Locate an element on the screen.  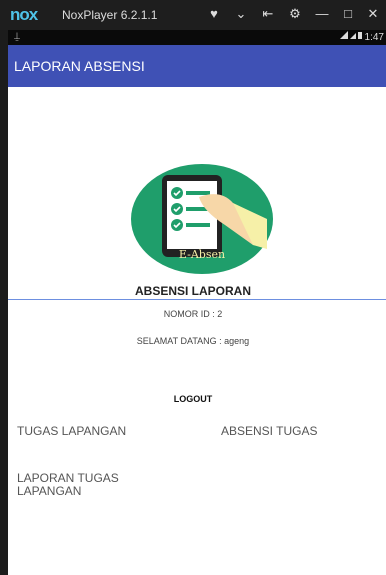
gear-icon: ⚙ is located at coordinates (295, 14).